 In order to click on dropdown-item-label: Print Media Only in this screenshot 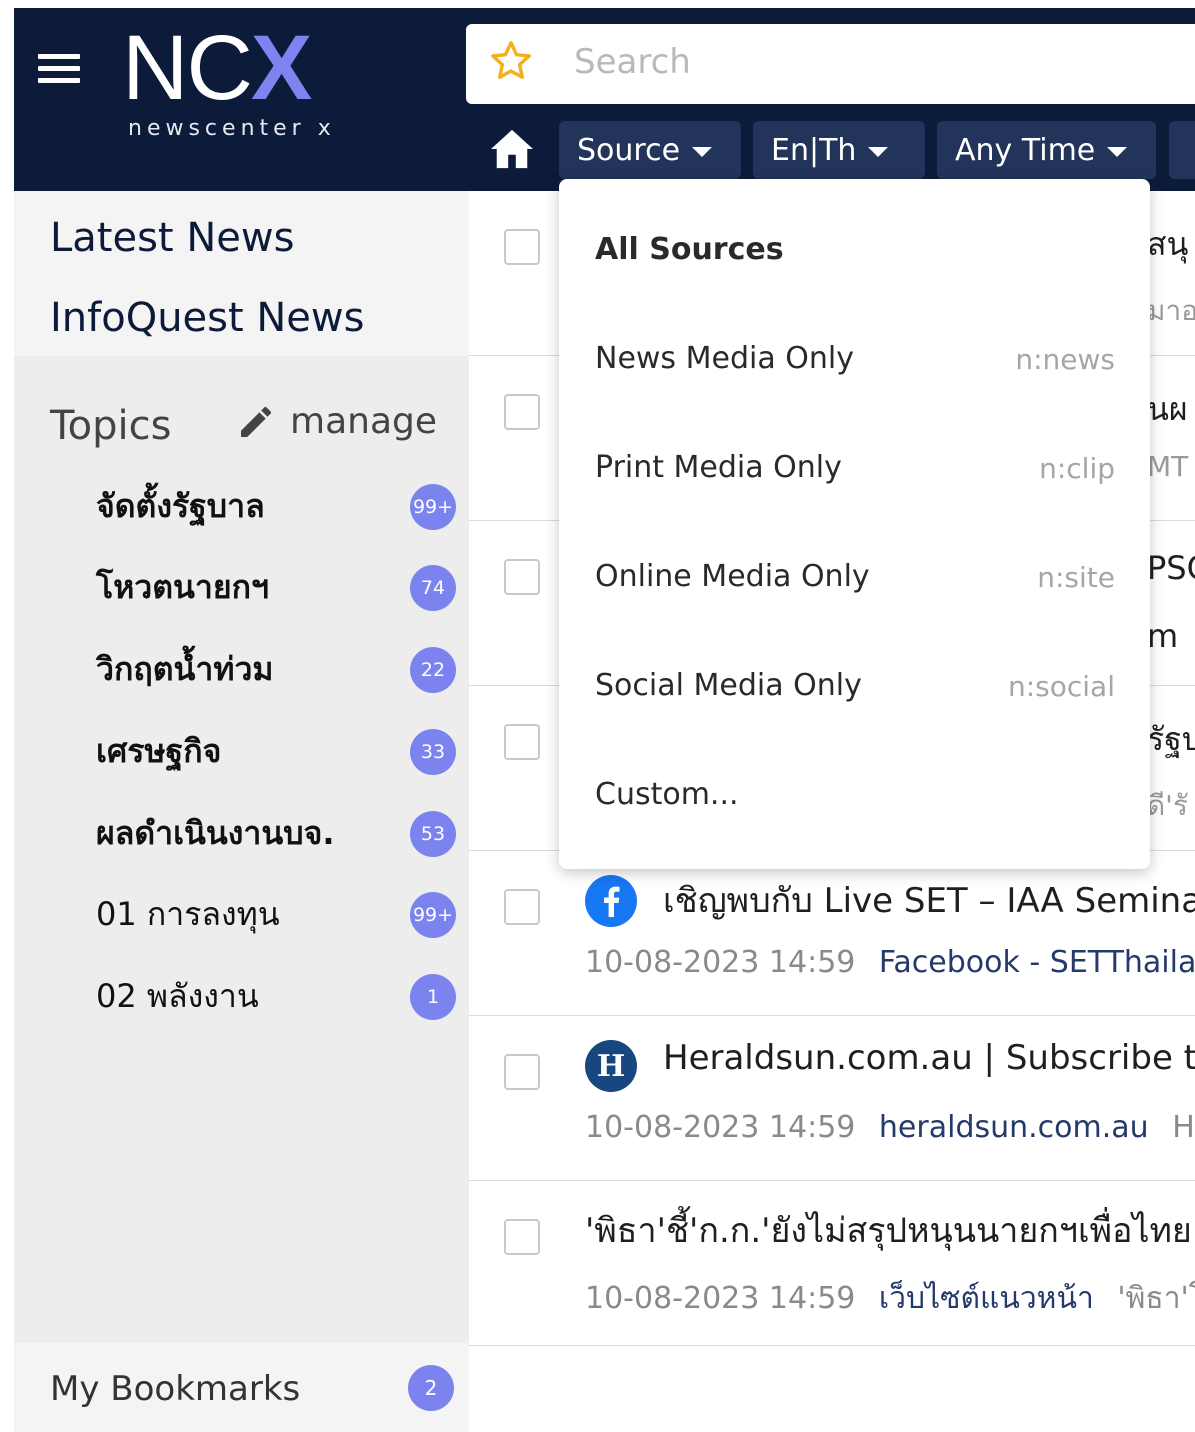, I will do `click(718, 467)`.